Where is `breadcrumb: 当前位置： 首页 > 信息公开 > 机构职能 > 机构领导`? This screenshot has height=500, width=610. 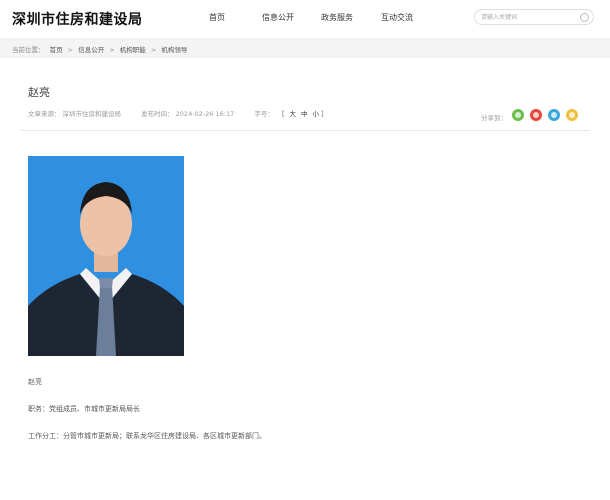
breadcrumb: 当前位置： 首页 > 信息公开 > 机构职能 > 机构领导 is located at coordinates (101, 49).